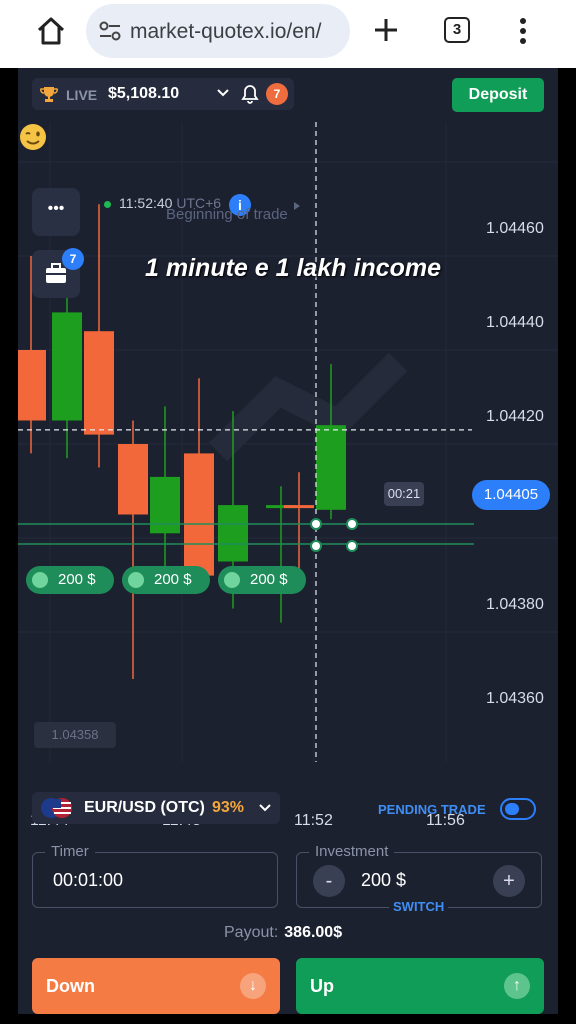 The width and height of the screenshot is (576, 1024). Describe the element at coordinates (33, 137) in the screenshot. I see `winking-face-icon` at that location.